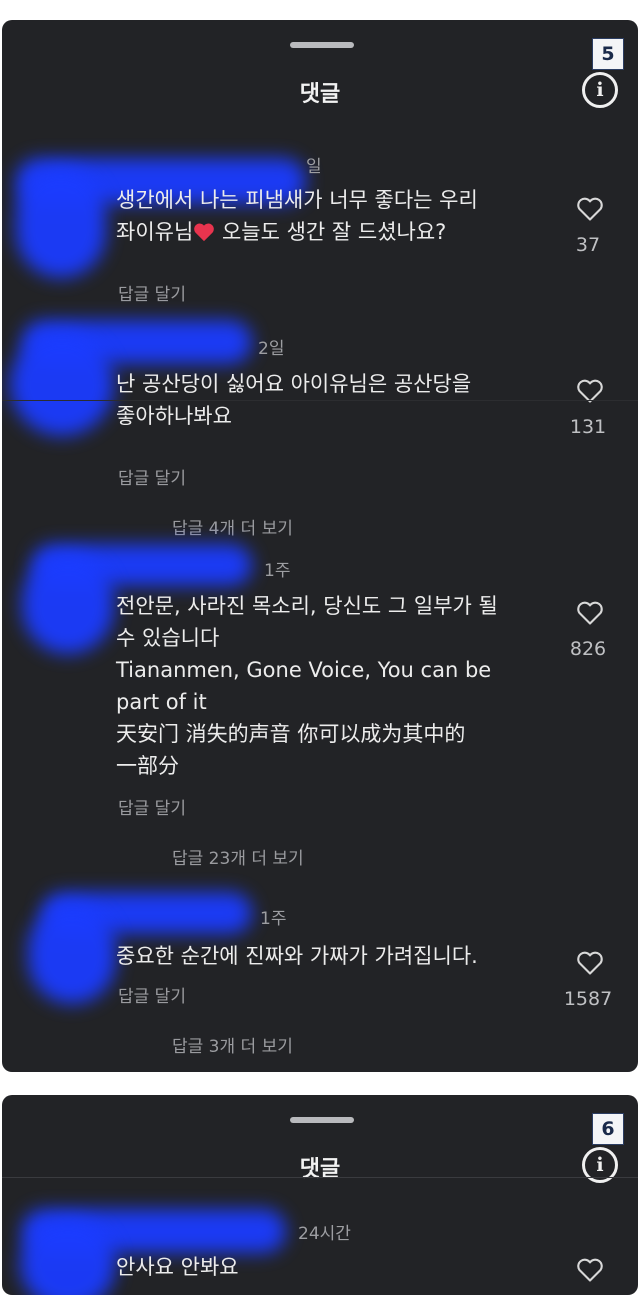 The height and width of the screenshot is (1295, 640). I want to click on comment-line: 난 공산당이 싫어요 아이유님은 공산당을, so click(294, 384).